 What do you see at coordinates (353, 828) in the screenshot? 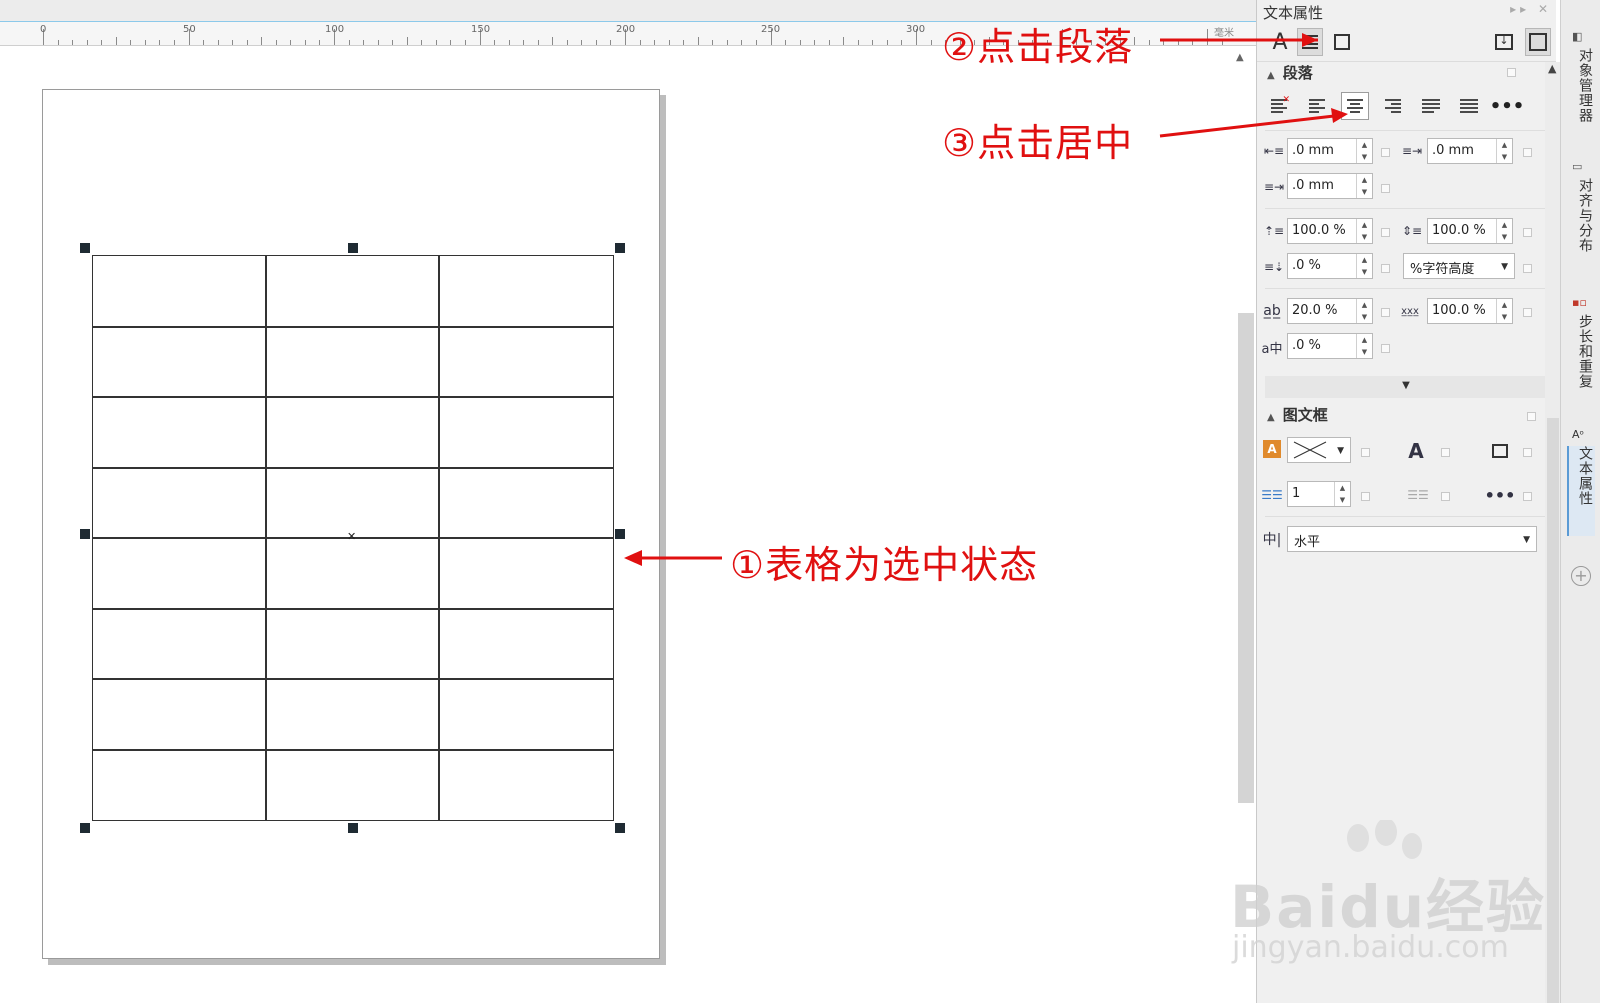
I see `selection-handle-bottom` at bounding box center [353, 828].